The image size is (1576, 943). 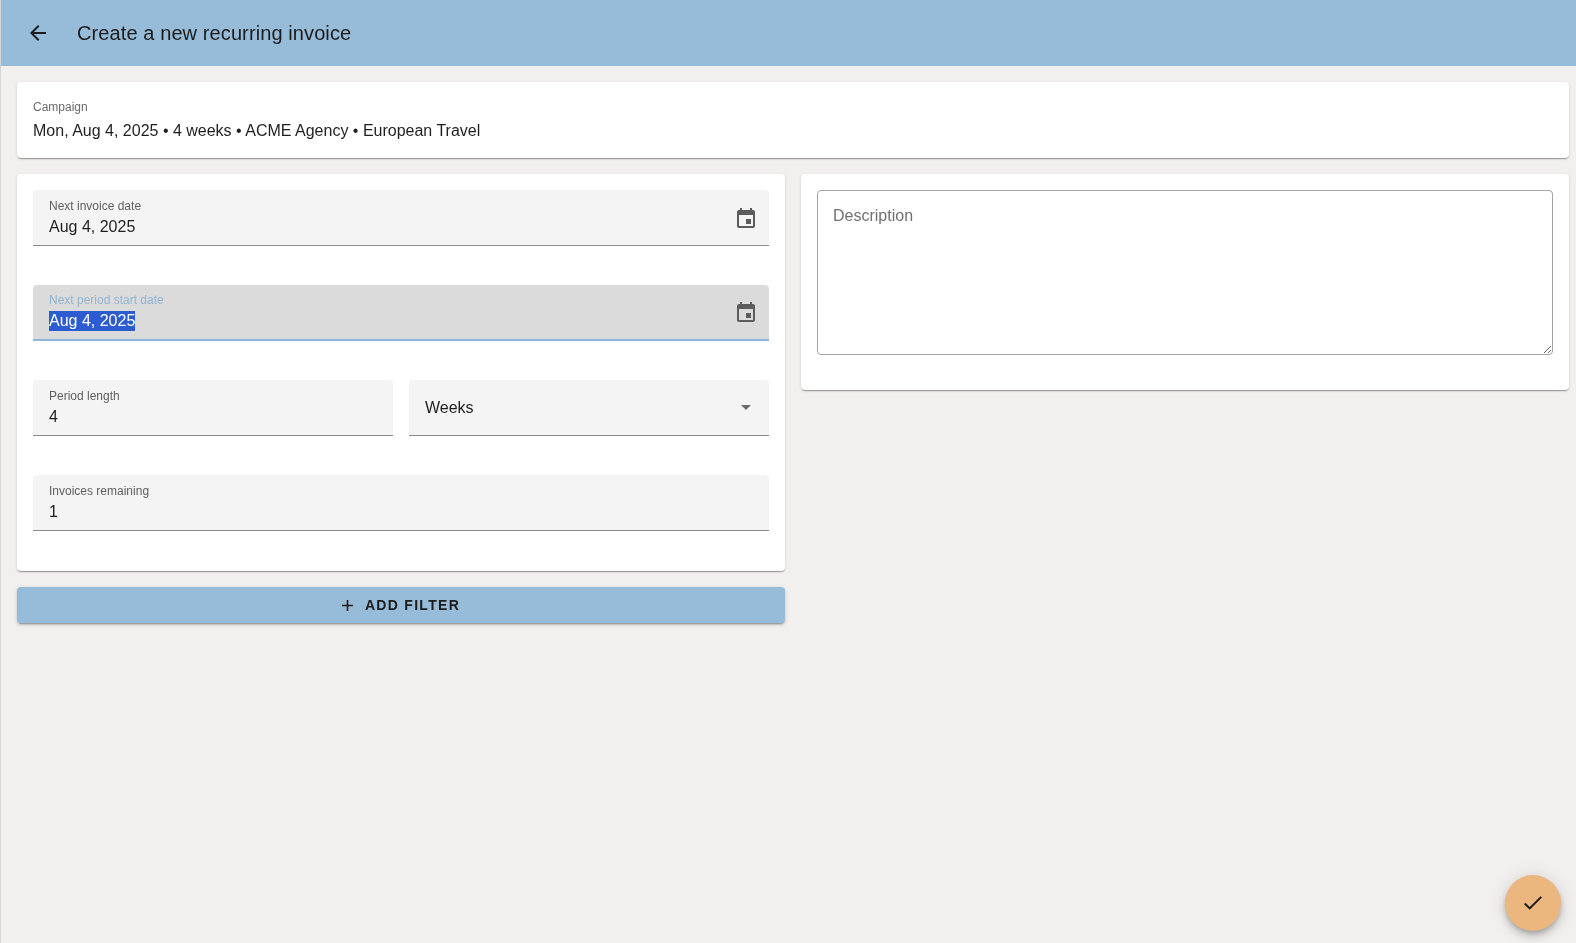 I want to click on field-value: Weeks, so click(x=449, y=407).